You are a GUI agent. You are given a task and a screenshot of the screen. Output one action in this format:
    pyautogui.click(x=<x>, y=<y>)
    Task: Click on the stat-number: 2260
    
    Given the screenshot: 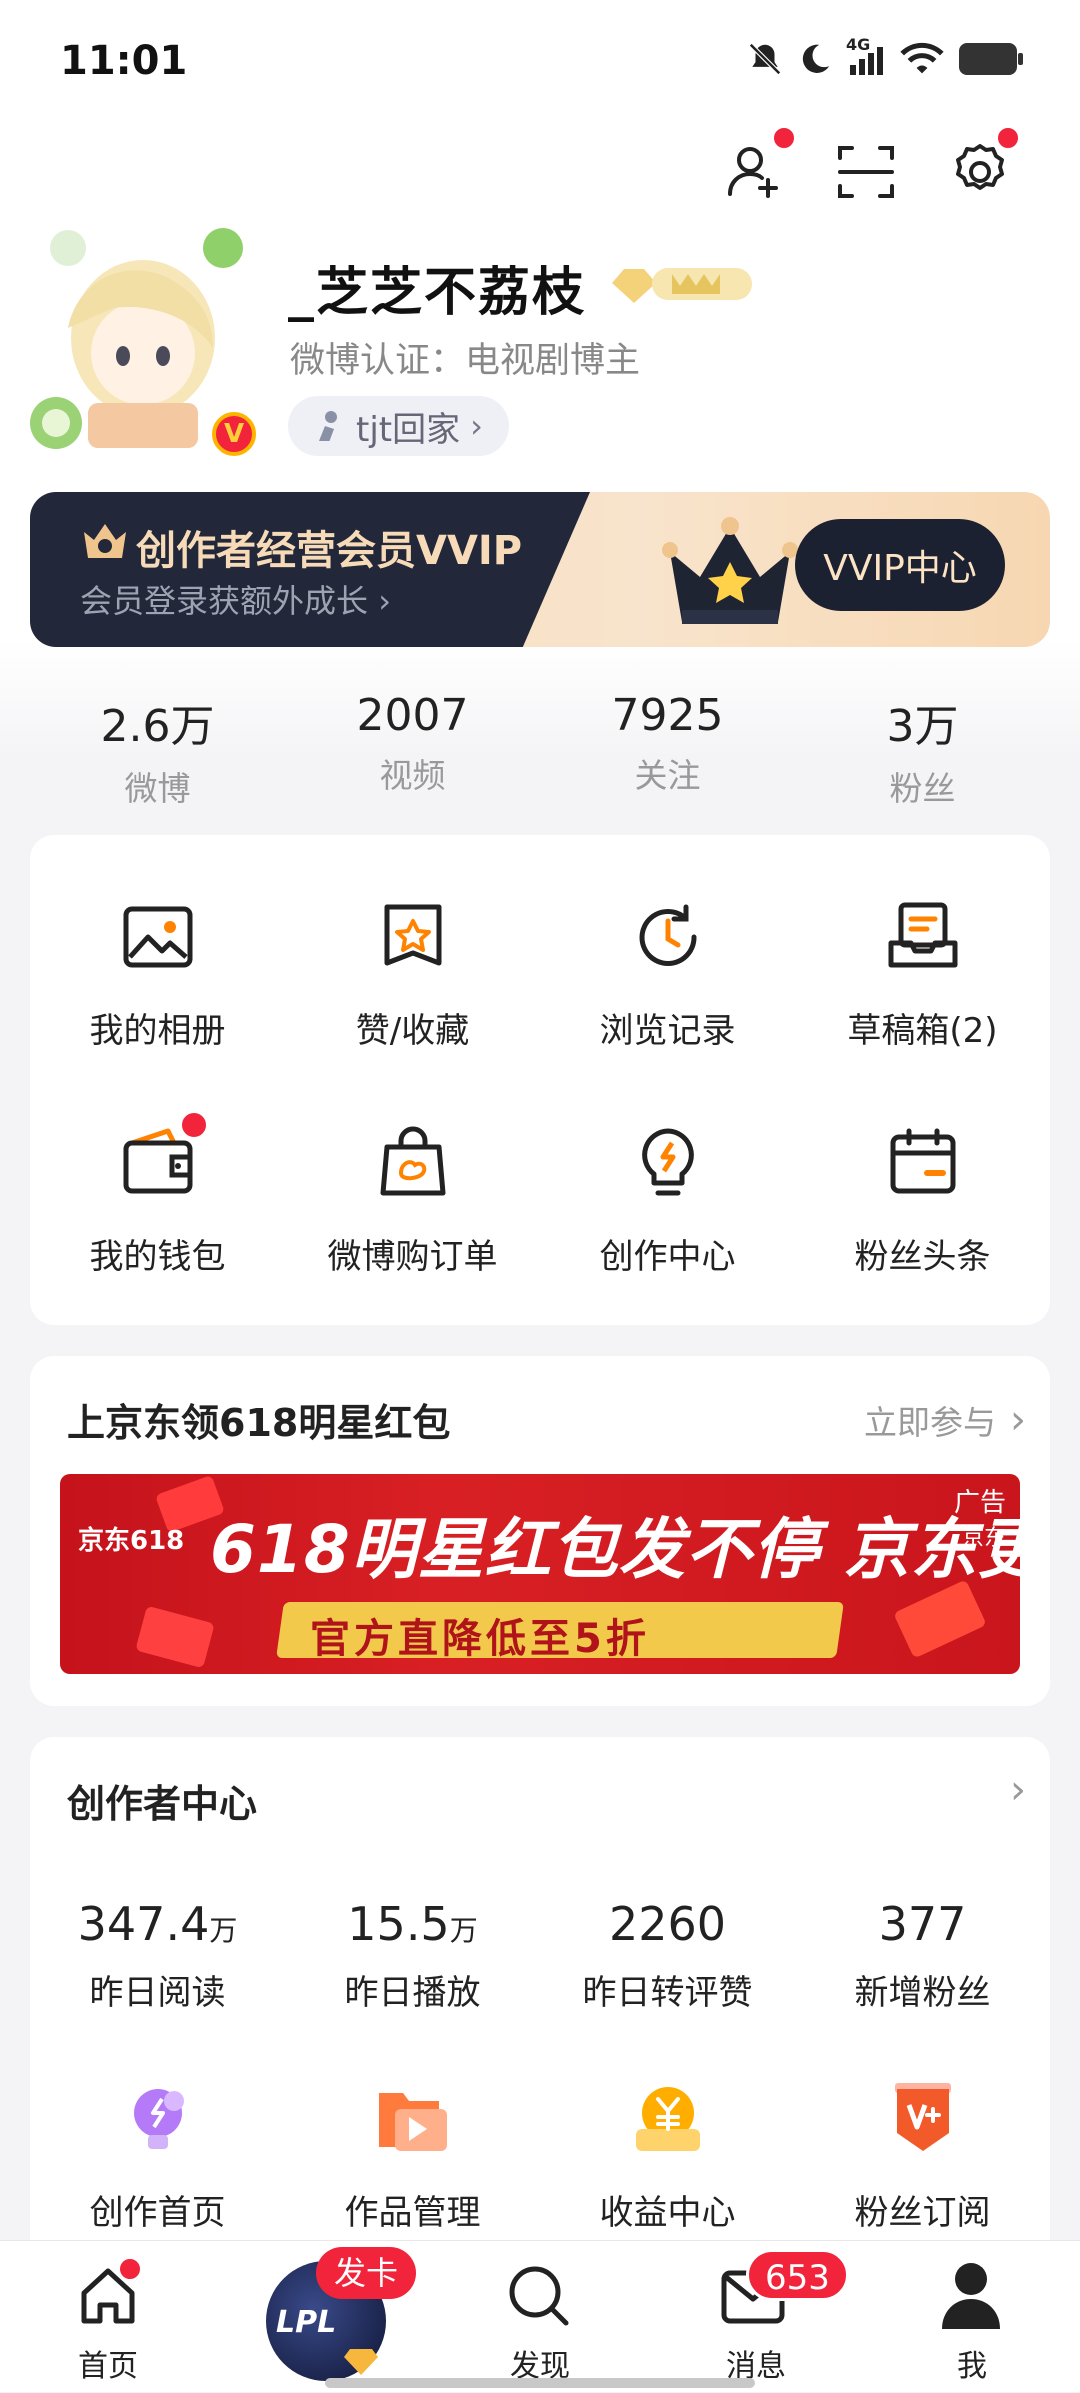 What is the action you would take?
    pyautogui.click(x=667, y=1924)
    